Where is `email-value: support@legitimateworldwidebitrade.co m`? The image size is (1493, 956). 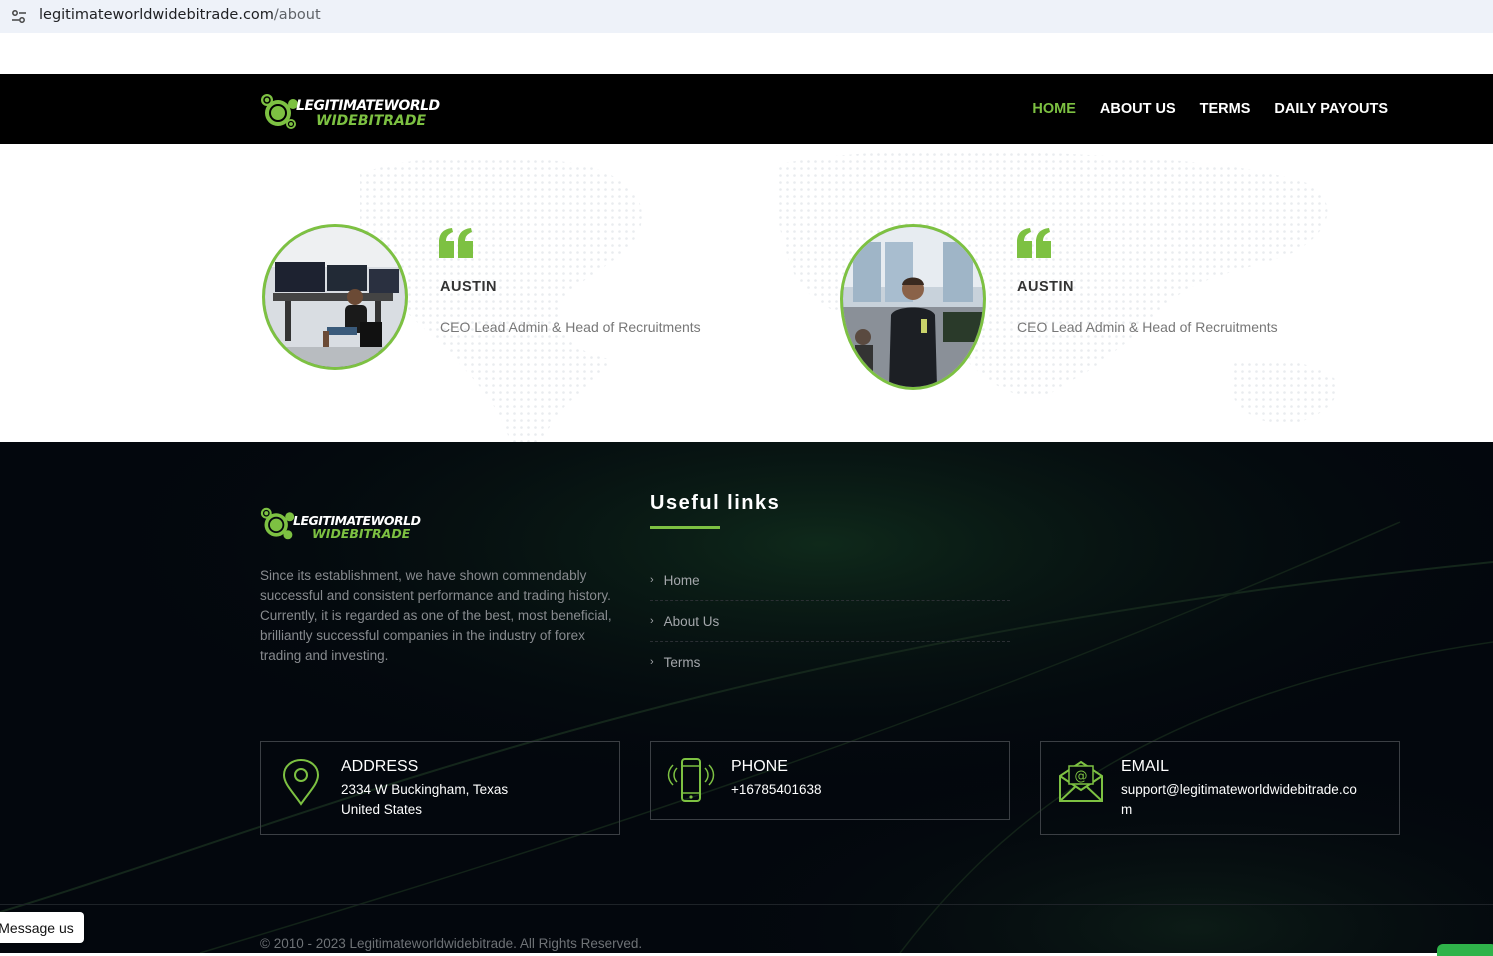 email-value: support@legitimateworldwidebitrade.co m is located at coordinates (1239, 800).